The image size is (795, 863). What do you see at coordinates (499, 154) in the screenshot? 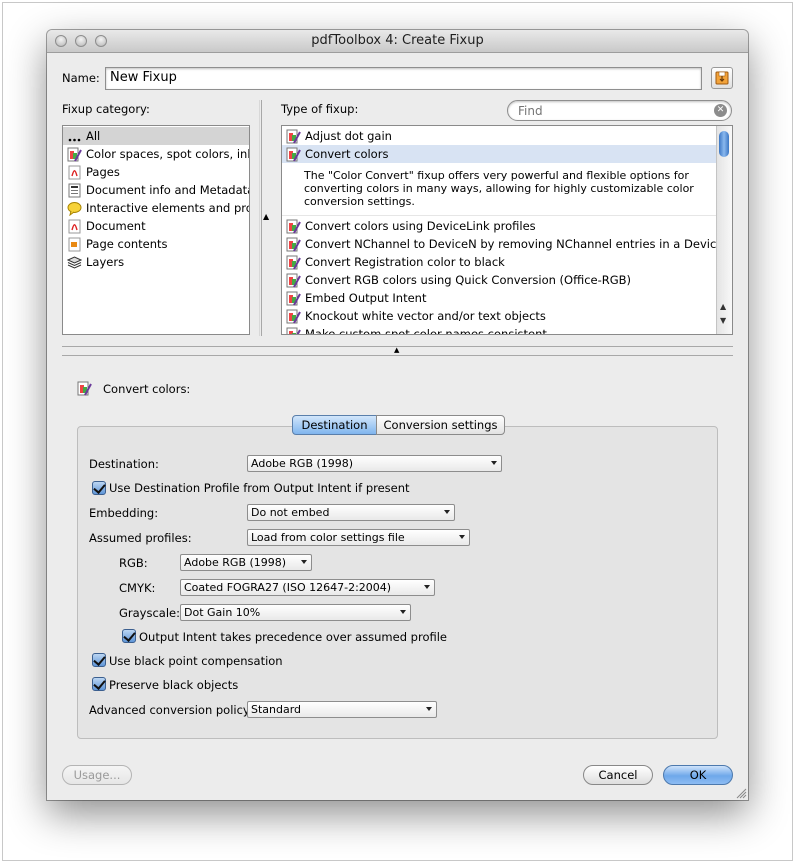
I see `fixup-item-convert-colors: Convert colors` at bounding box center [499, 154].